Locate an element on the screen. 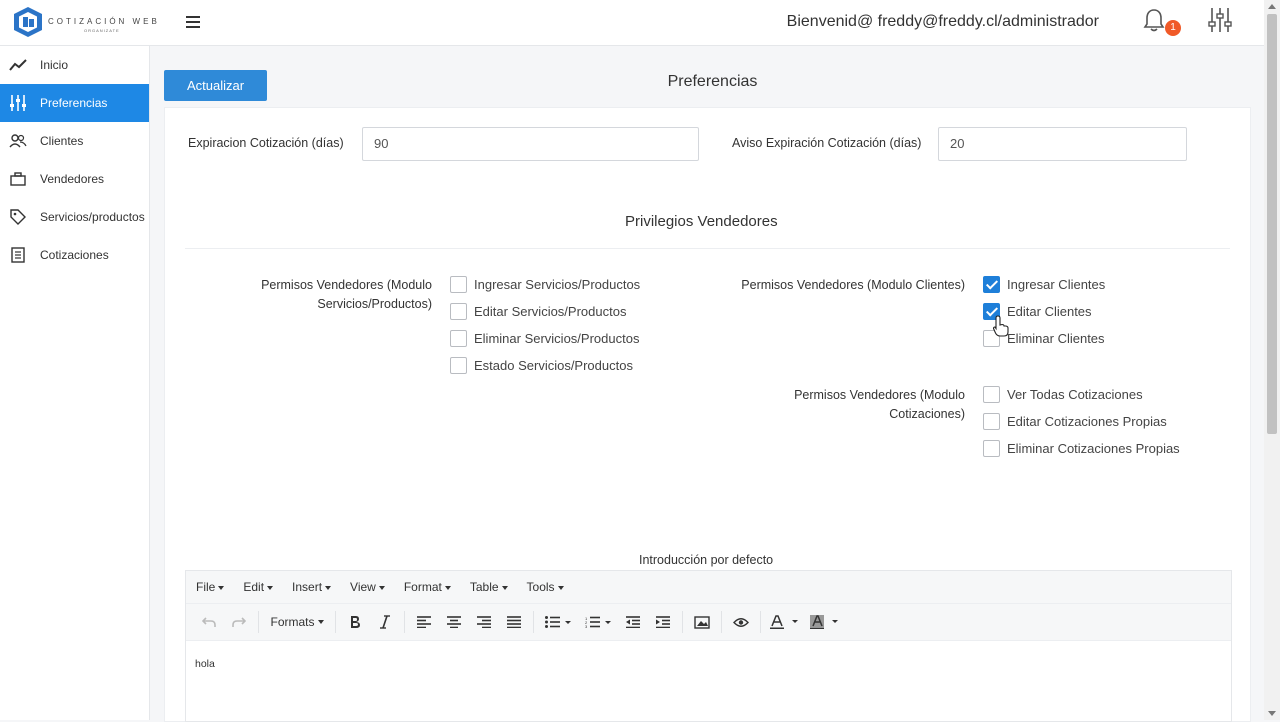 The width and height of the screenshot is (1280, 722). editor-menubar: File Edit Insert View Format Table Tools is located at coordinates (708, 587).